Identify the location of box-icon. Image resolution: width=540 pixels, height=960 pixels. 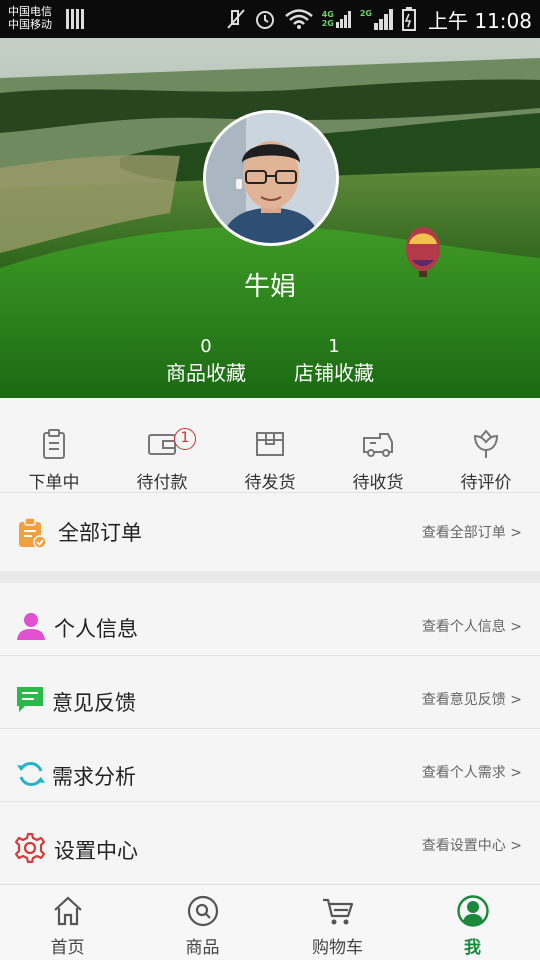
(270, 444).